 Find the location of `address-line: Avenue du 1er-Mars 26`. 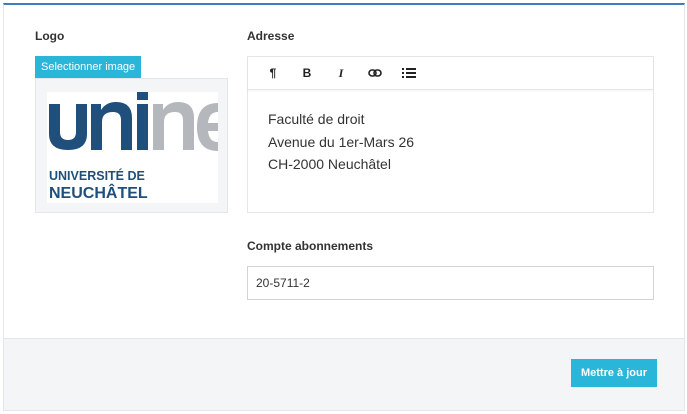

address-line: Avenue du 1er-Mars 26 is located at coordinates (341, 141).